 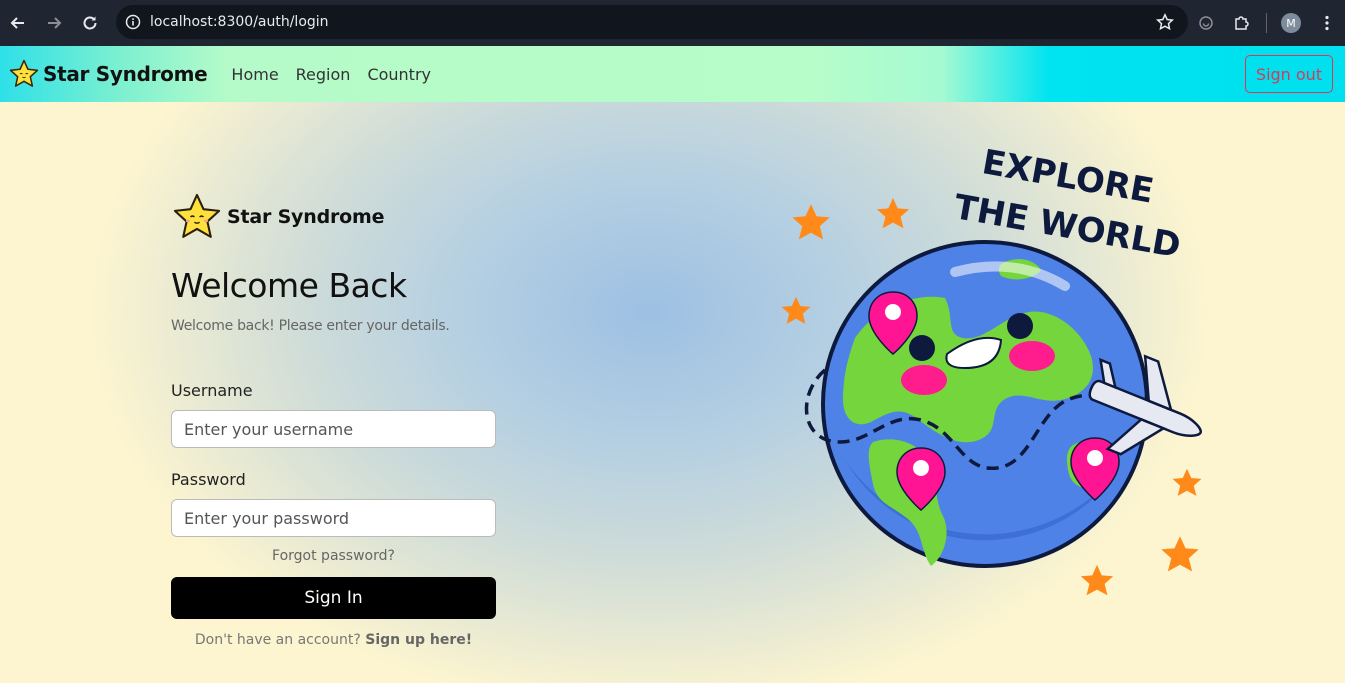 I want to click on reload-icon, so click(x=90, y=23).